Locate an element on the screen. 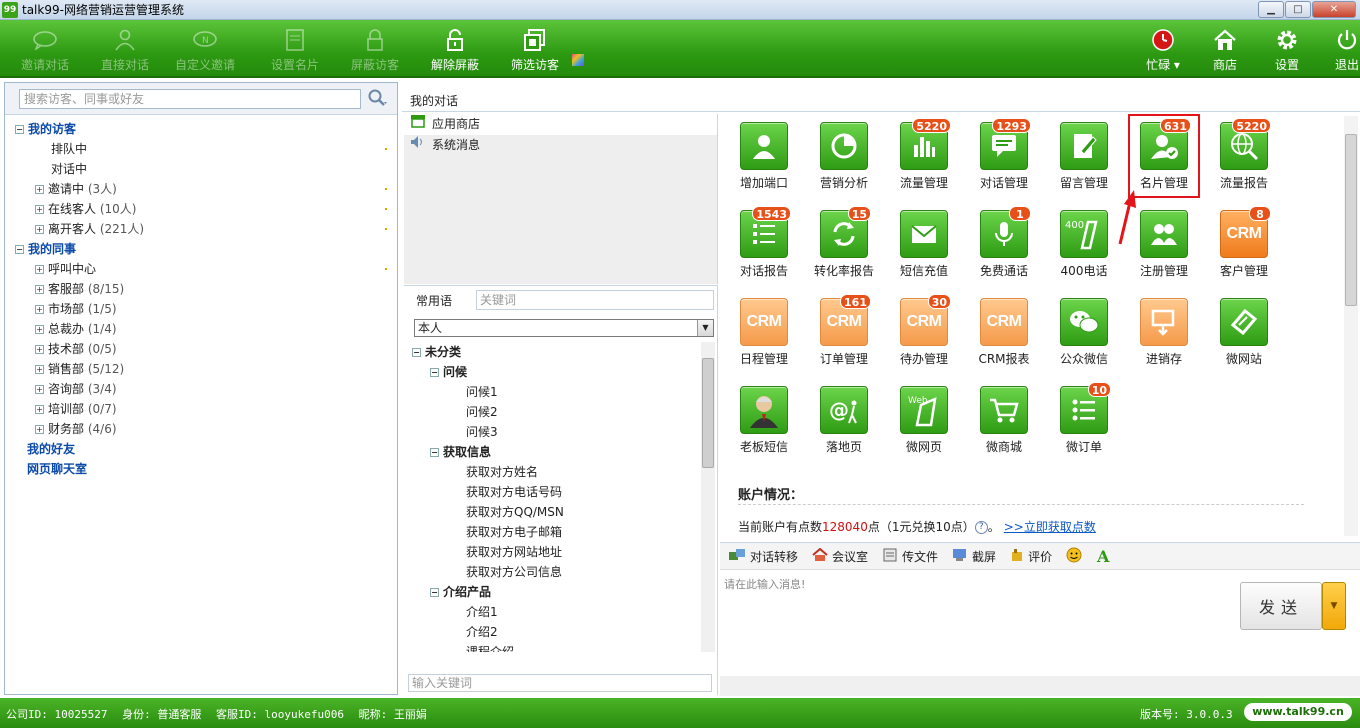 Image resolution: width=1360 pixels, height=728 pixels. phrase-item: 介绍2 is located at coordinates (555, 632).